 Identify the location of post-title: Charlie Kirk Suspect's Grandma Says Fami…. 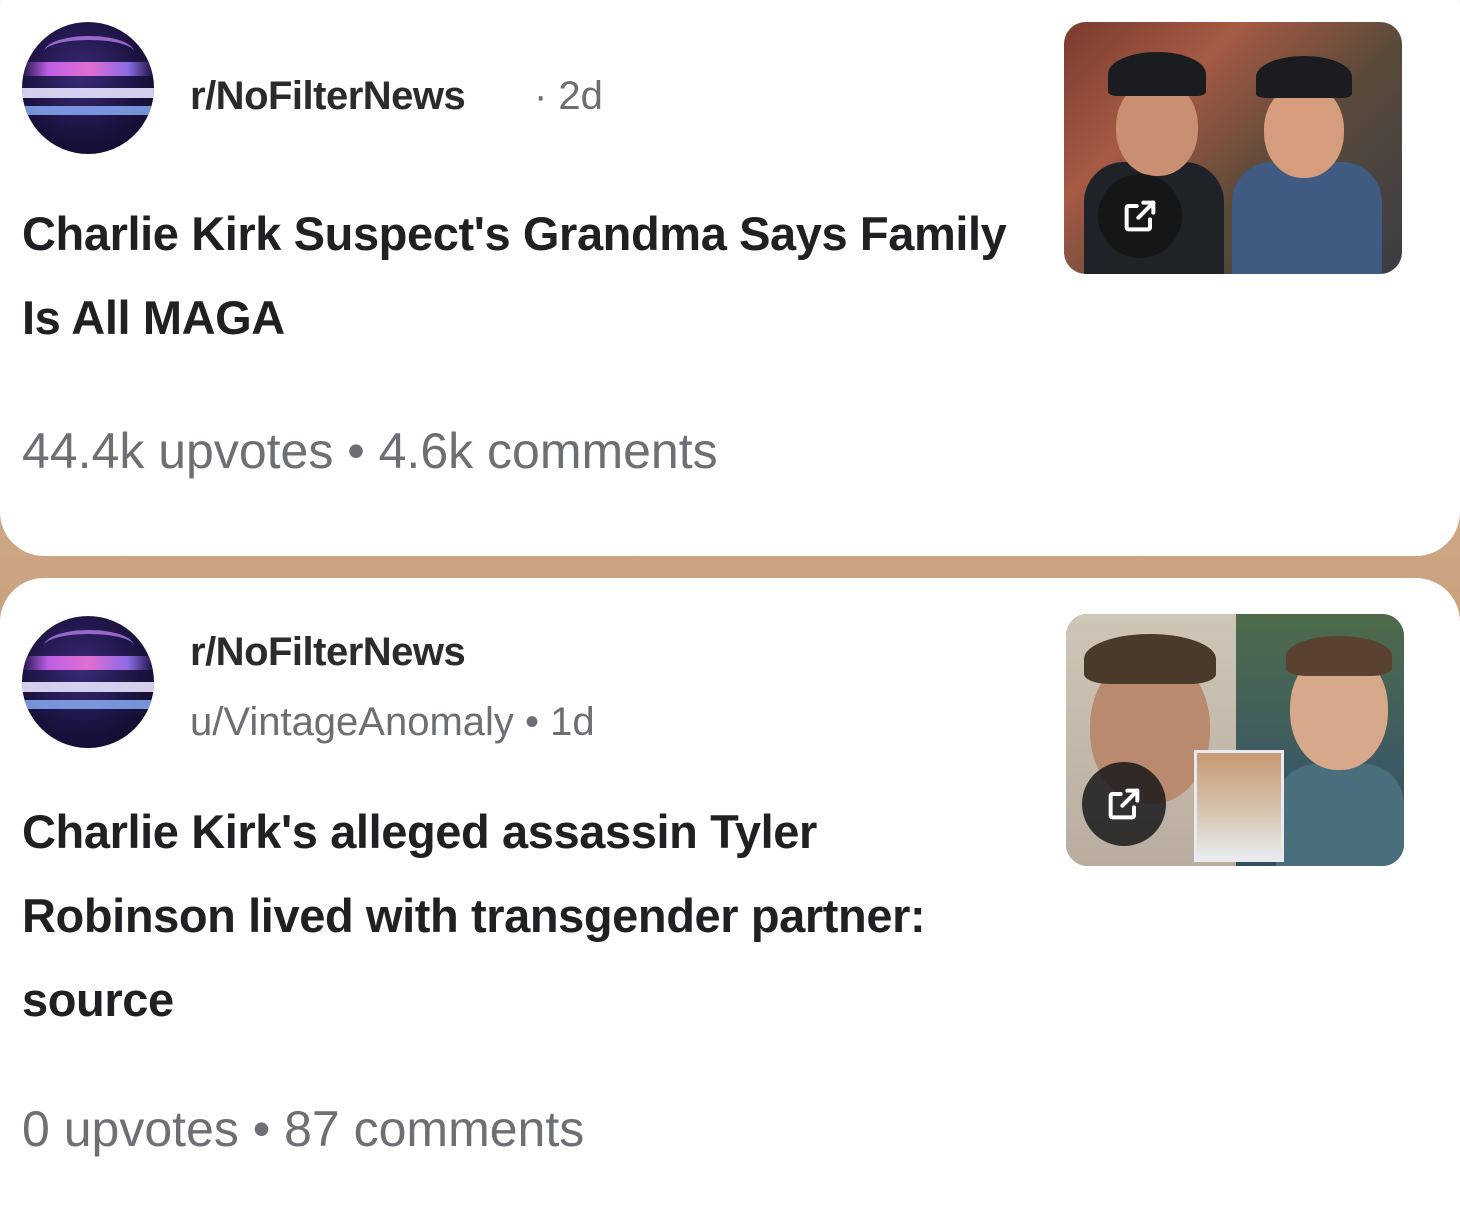
(522, 276).